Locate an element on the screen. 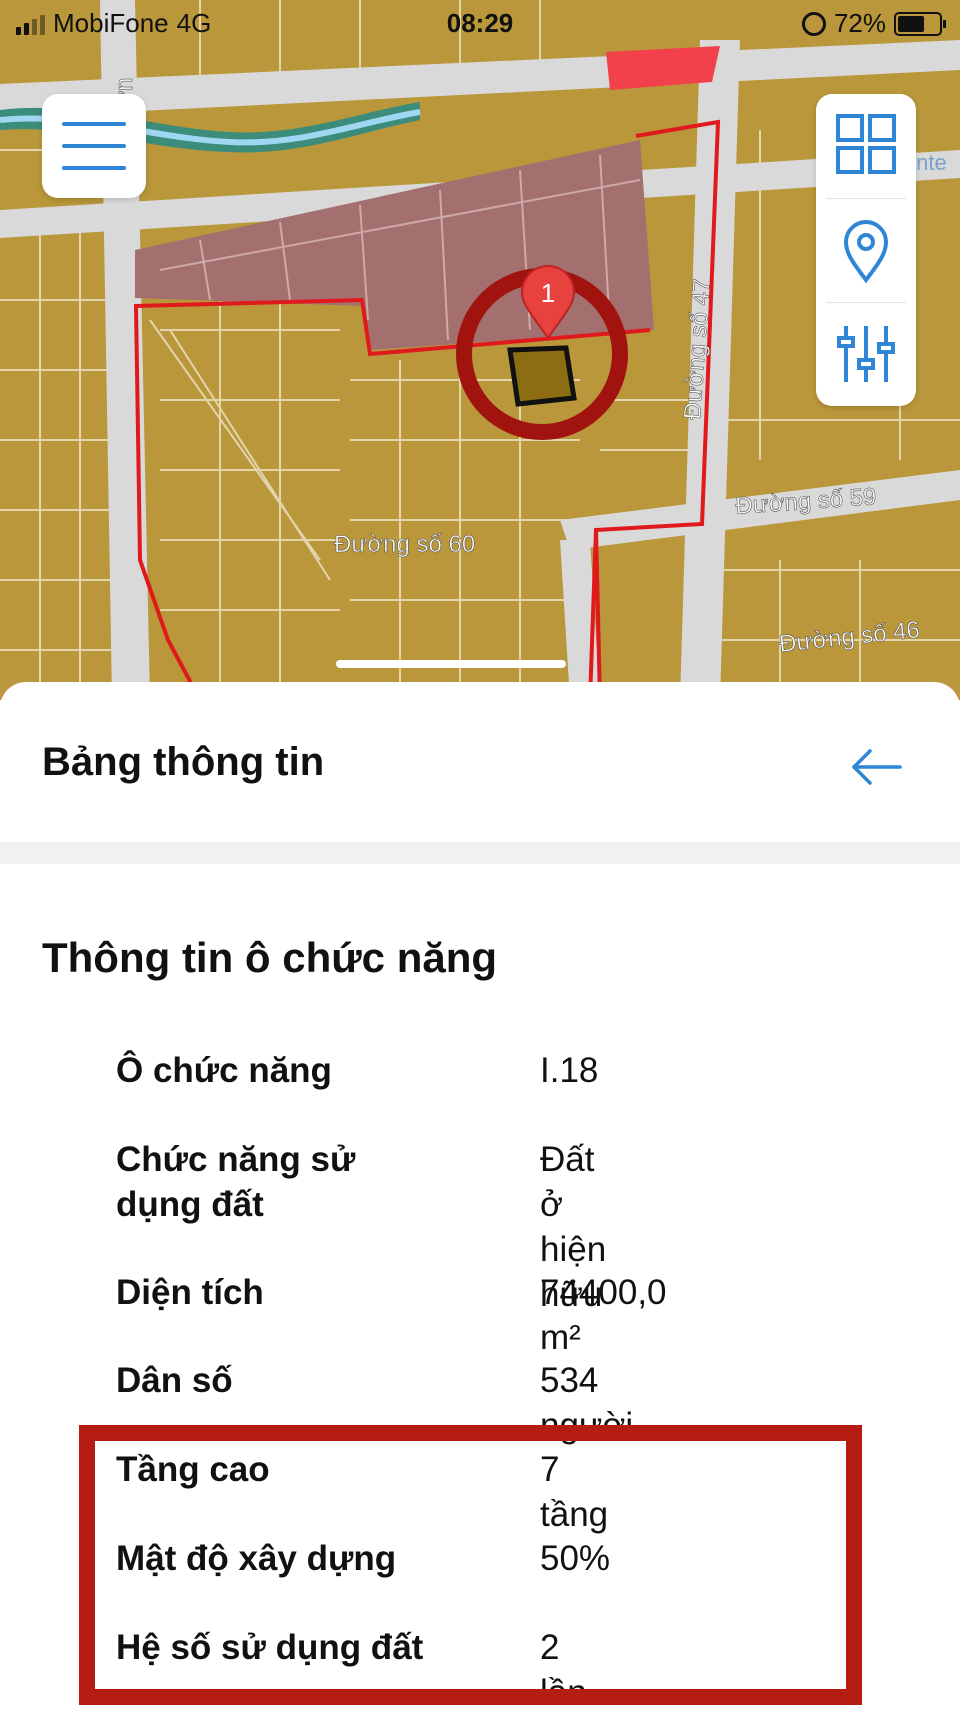 Image resolution: width=960 pixels, height=1715 pixels. row-label: Chức năng sử dụng đất is located at coordinates (236, 1182).